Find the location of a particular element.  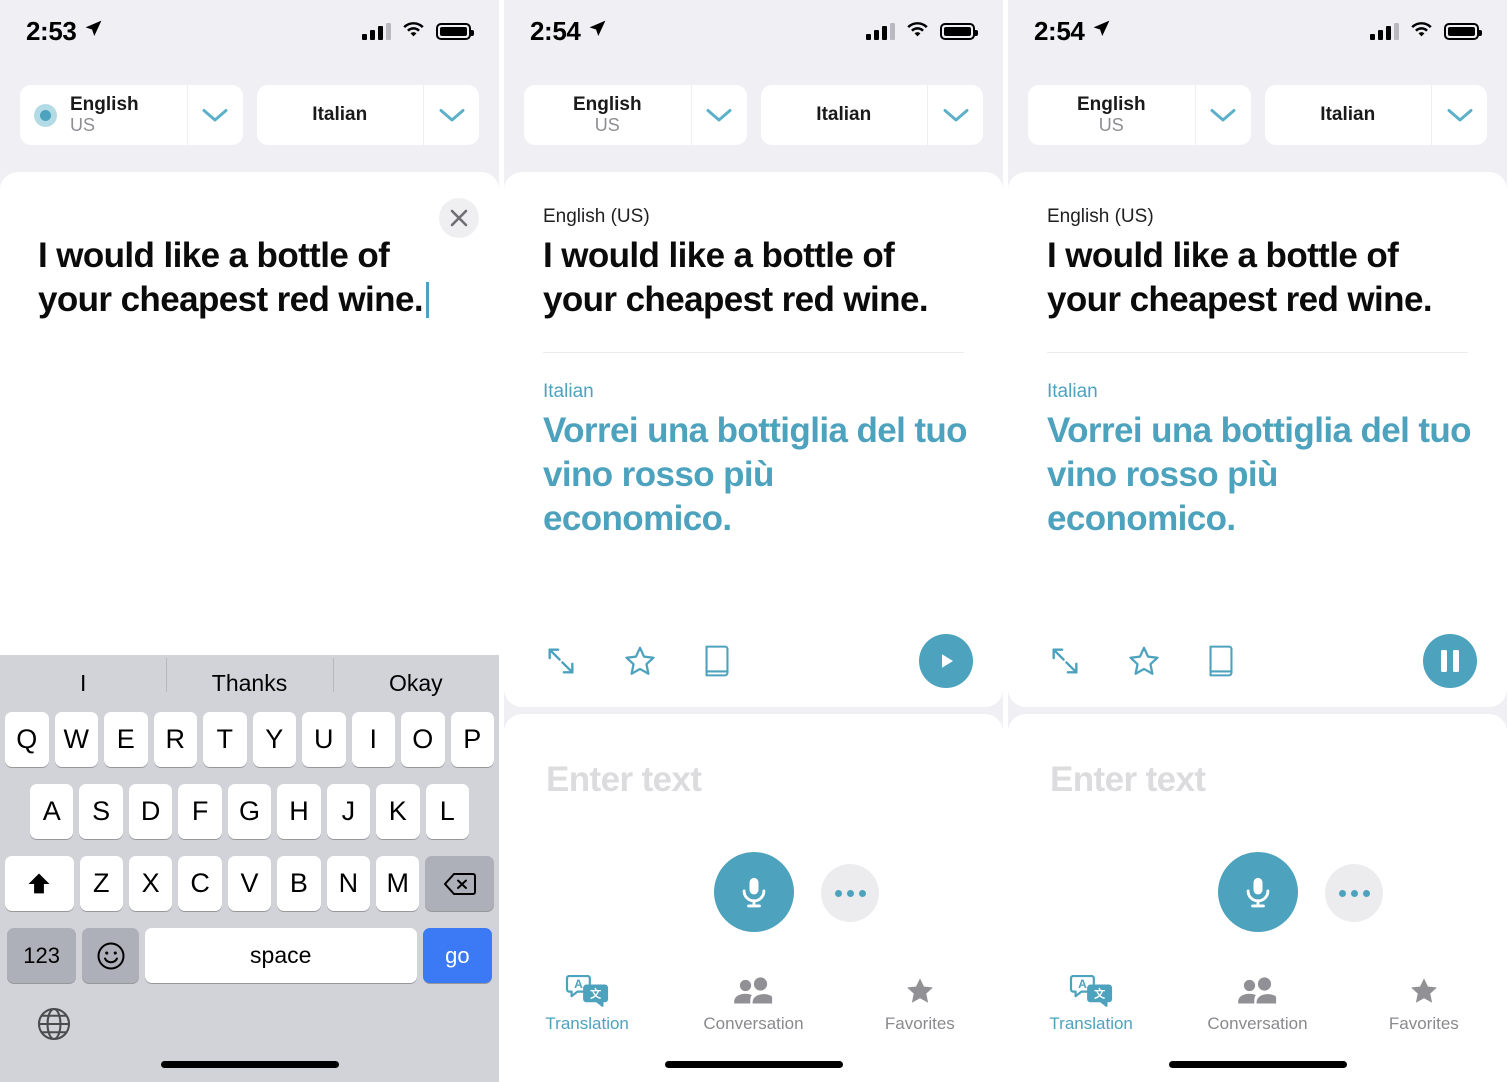

source-language-text: English US is located at coordinates (607, 115).